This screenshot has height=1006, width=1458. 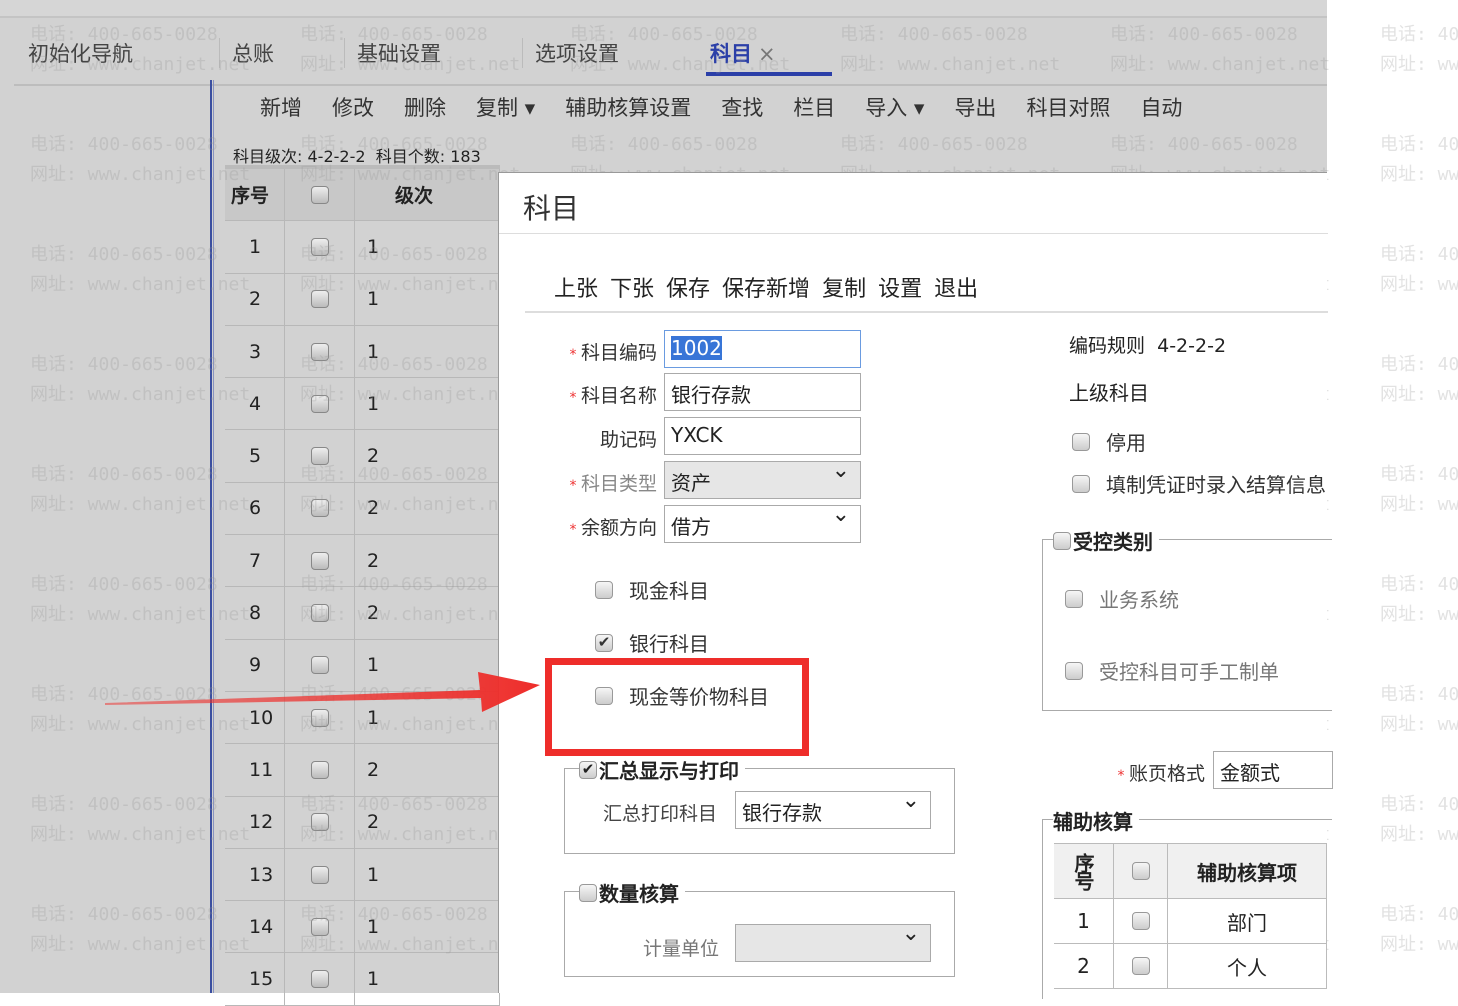 What do you see at coordinates (762, 522) in the screenshot?
I see `direction-select: 借方` at bounding box center [762, 522].